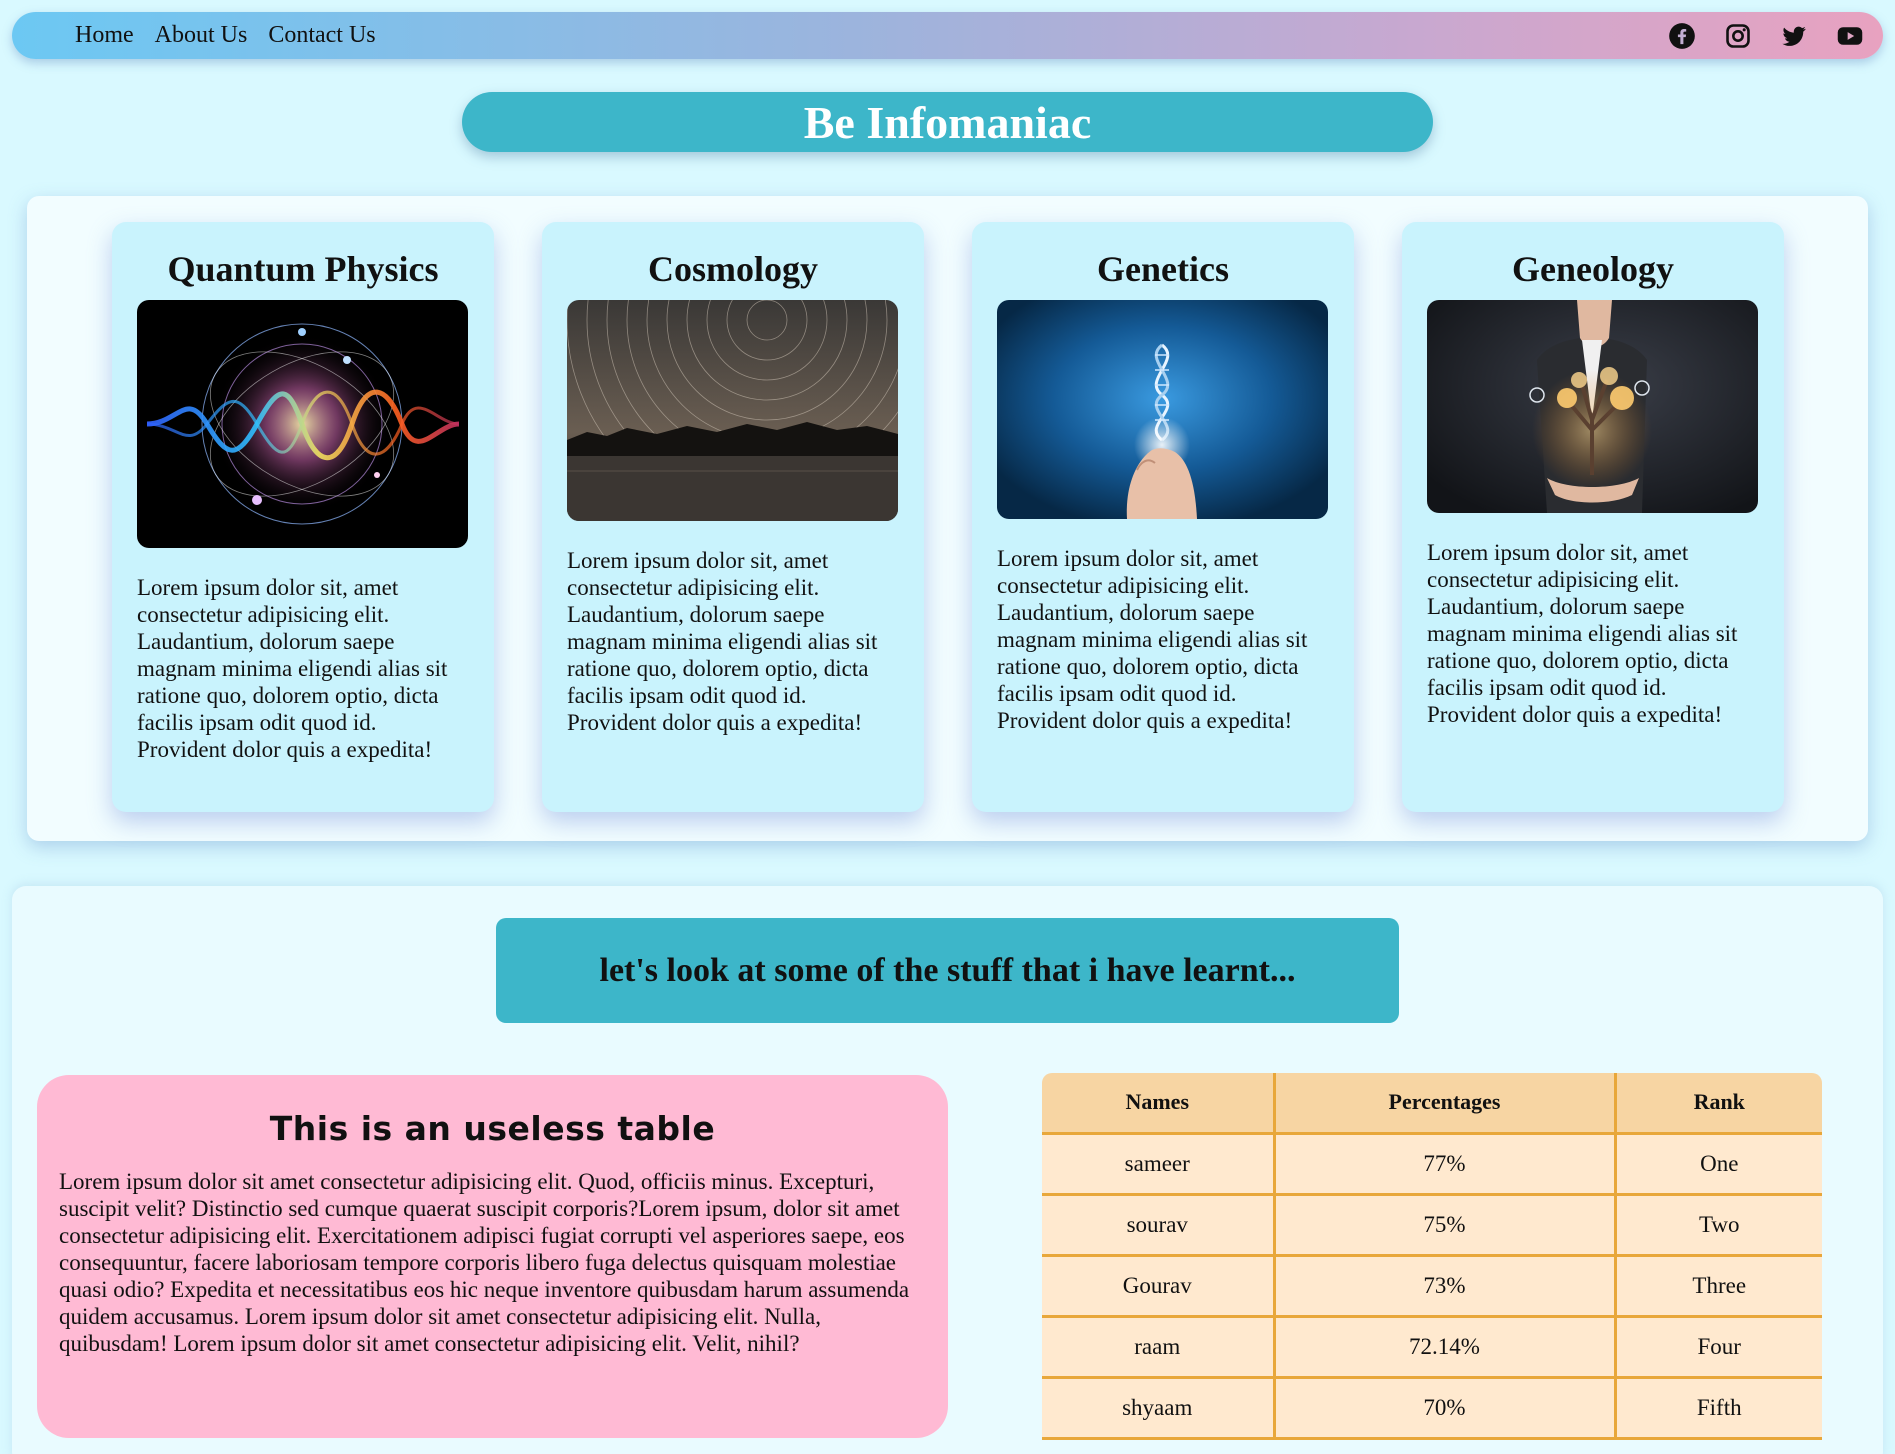 This screenshot has height=1454, width=1895. What do you see at coordinates (1718, 1408) in the screenshot?
I see `cell-rank: Fifth` at bounding box center [1718, 1408].